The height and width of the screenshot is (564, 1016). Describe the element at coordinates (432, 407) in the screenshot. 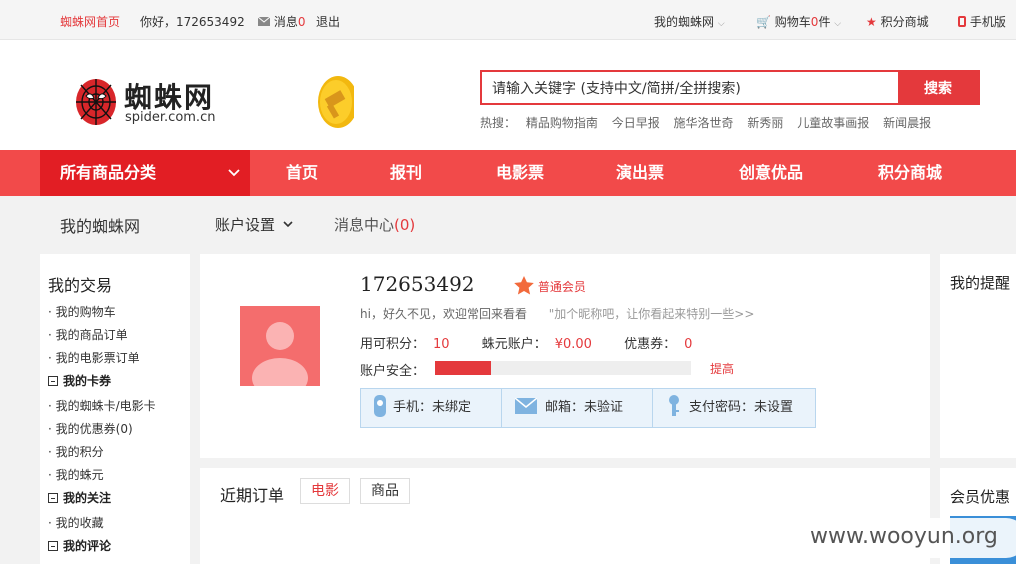

I see `phone-binding-text: 手机：未绑定` at that location.